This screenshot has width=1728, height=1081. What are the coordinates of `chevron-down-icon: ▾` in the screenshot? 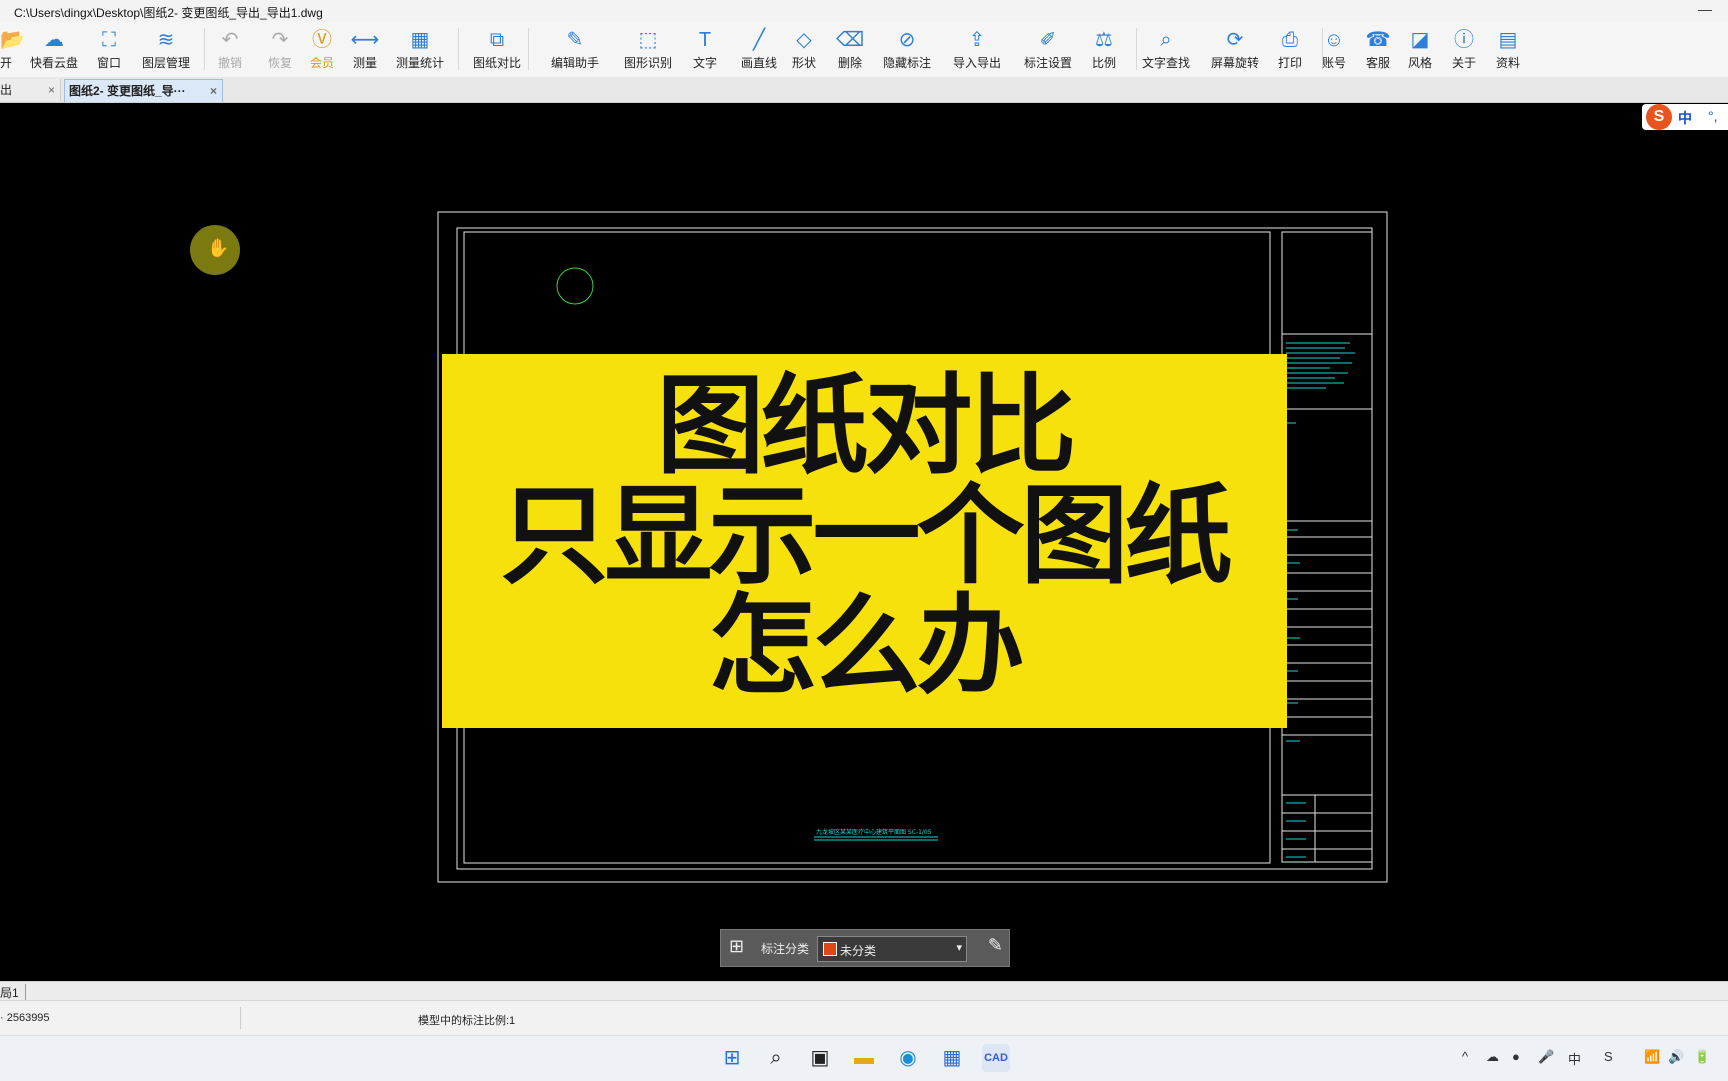 It's located at (959, 947).